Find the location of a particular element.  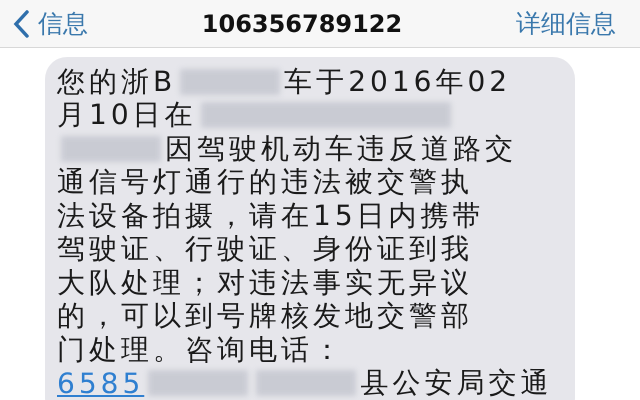

details-button: 详细信息 is located at coordinates (566, 23).